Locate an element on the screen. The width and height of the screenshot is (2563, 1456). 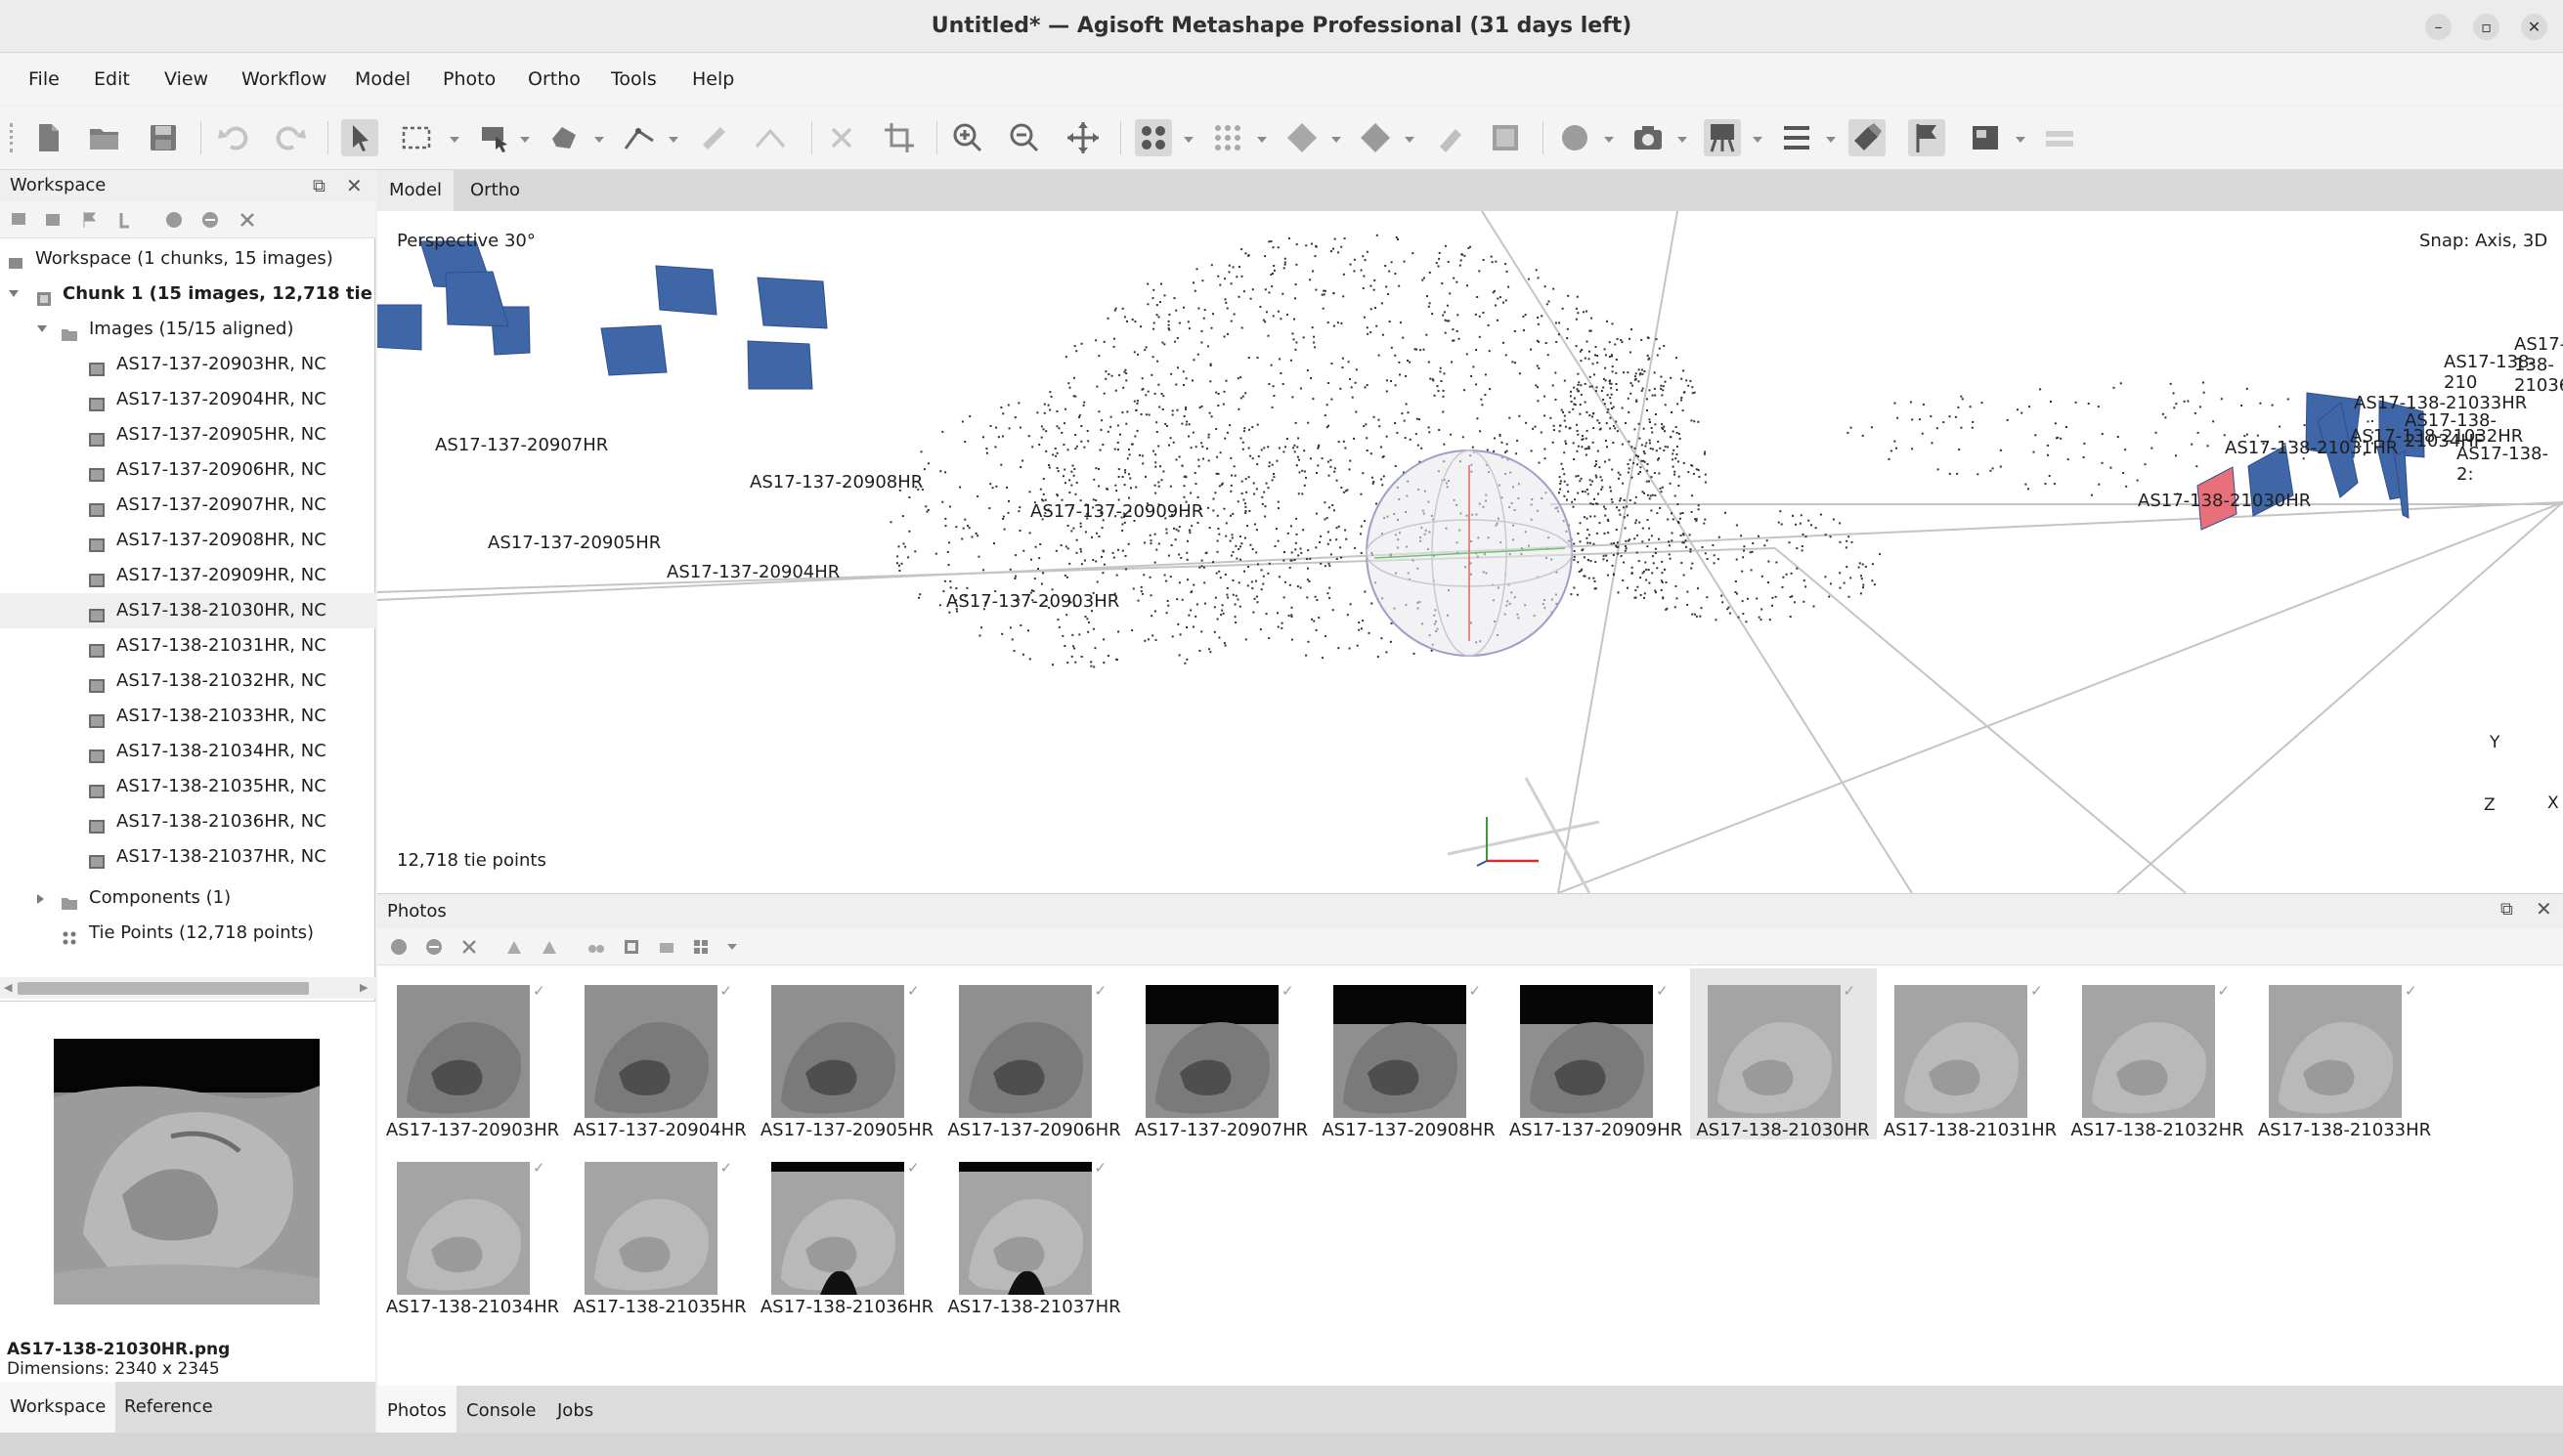
textured-model-icon is located at coordinates (1448, 137).